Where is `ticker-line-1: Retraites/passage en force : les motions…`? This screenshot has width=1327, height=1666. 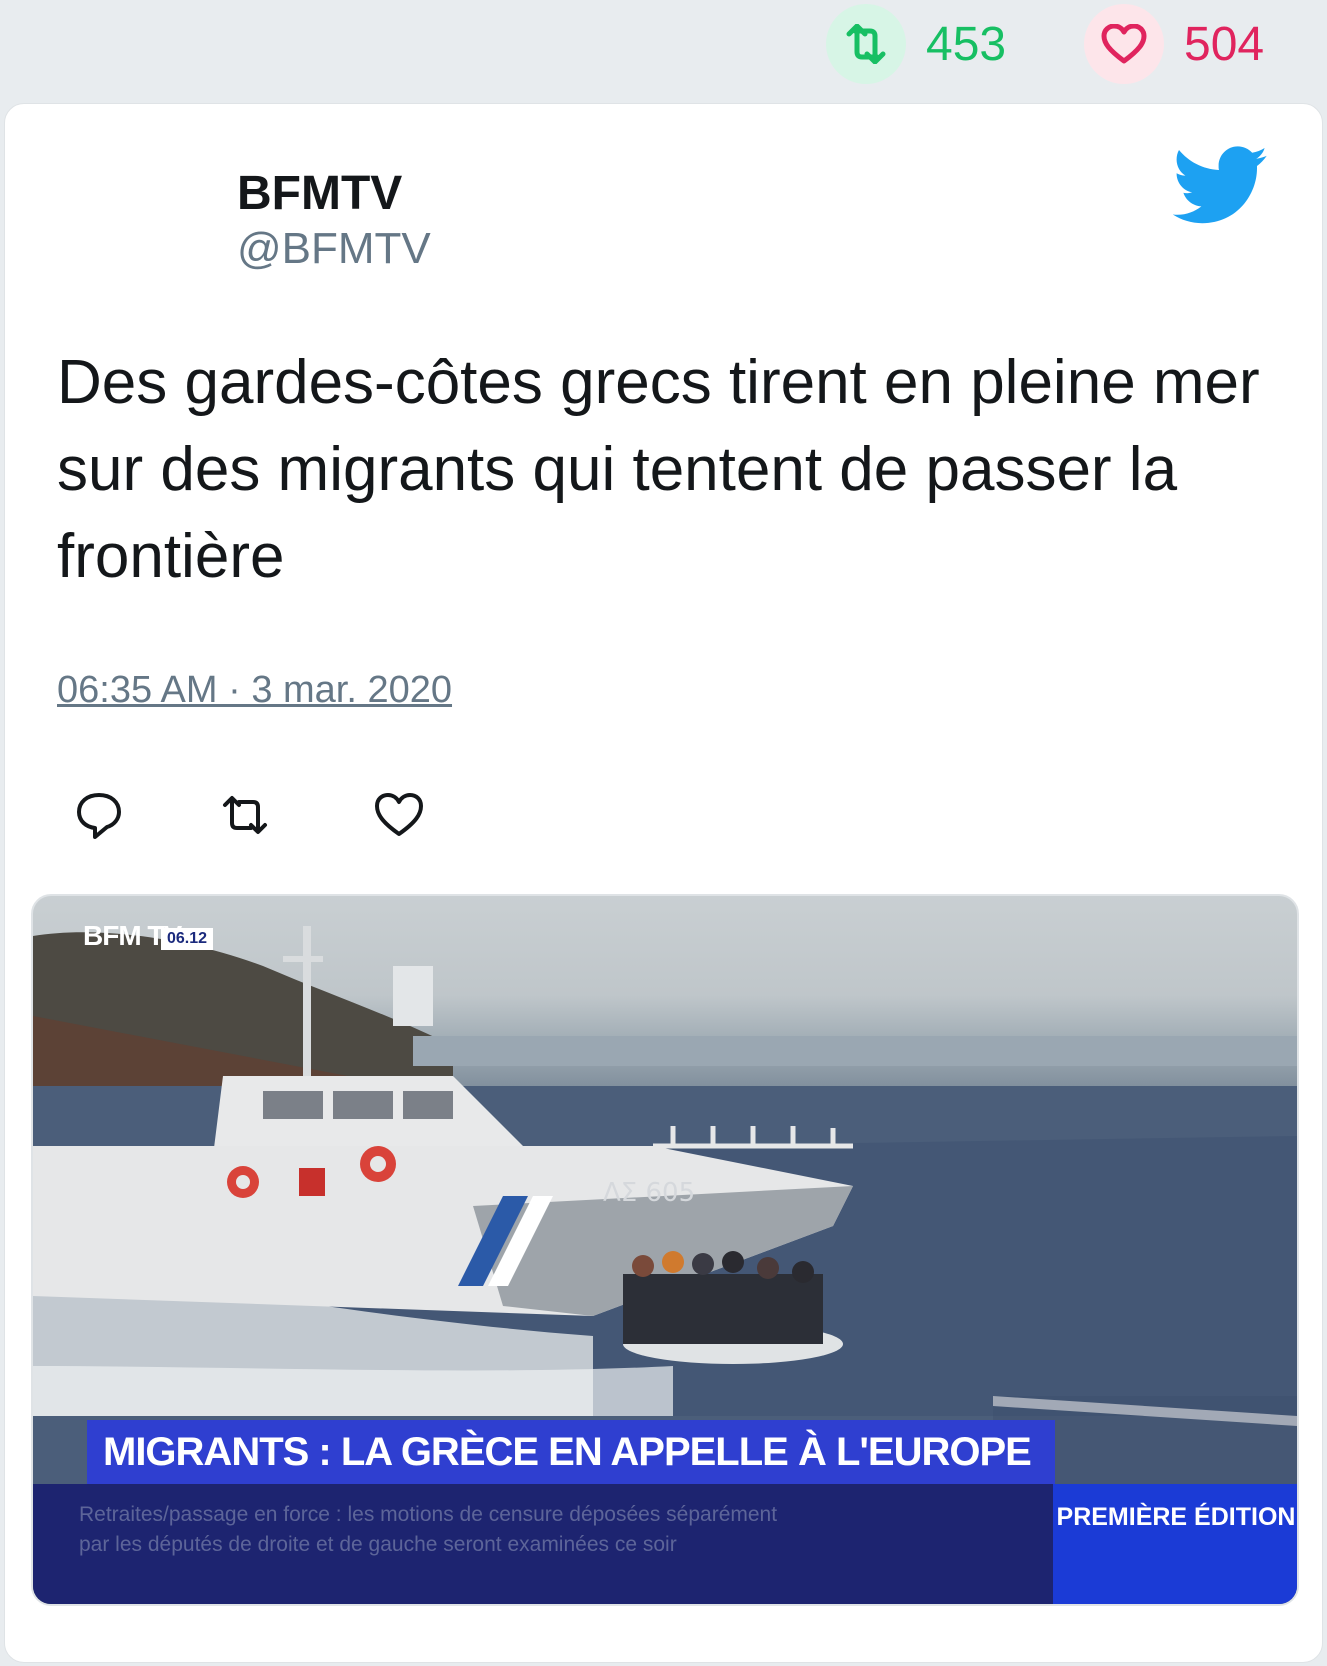
ticker-line-1: Retraites/passage en force : les motions… is located at coordinates (428, 1514).